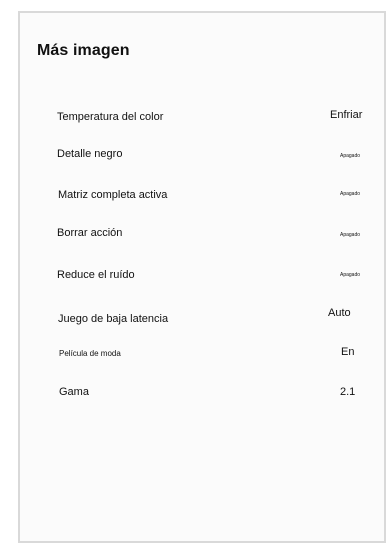 The image size is (387, 548). Describe the element at coordinates (348, 352) in the screenshot. I see `menu-item-value: En` at that location.